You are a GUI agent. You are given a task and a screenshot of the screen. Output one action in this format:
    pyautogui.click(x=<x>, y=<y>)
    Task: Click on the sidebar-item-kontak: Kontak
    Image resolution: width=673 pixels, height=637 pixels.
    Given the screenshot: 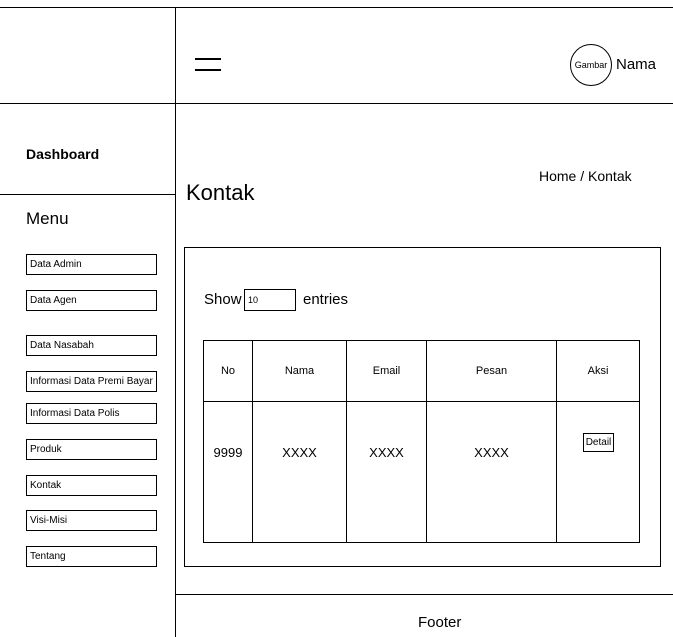 What is the action you would take?
    pyautogui.click(x=91, y=485)
    